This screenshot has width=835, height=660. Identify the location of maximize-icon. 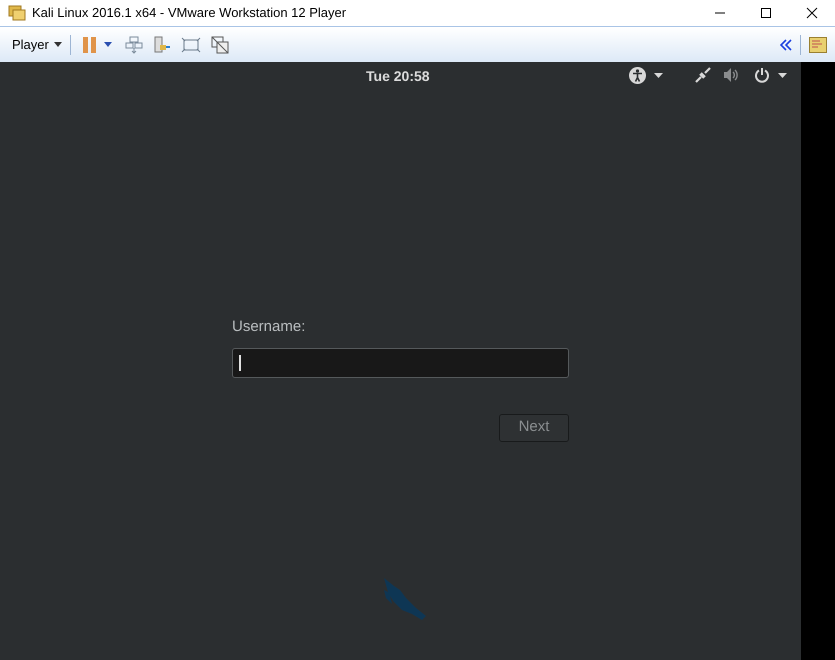
(766, 13).